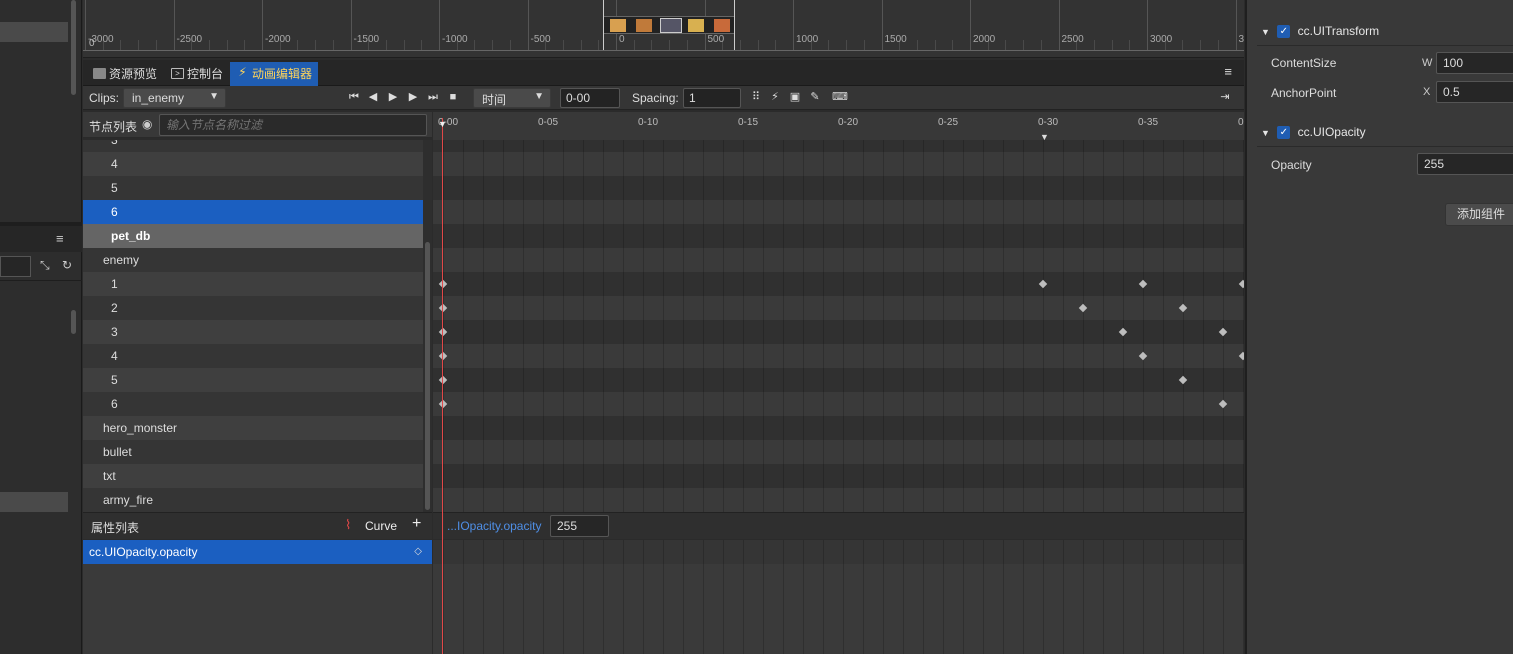  I want to click on exit-icon: ⇥, so click(1225, 97).